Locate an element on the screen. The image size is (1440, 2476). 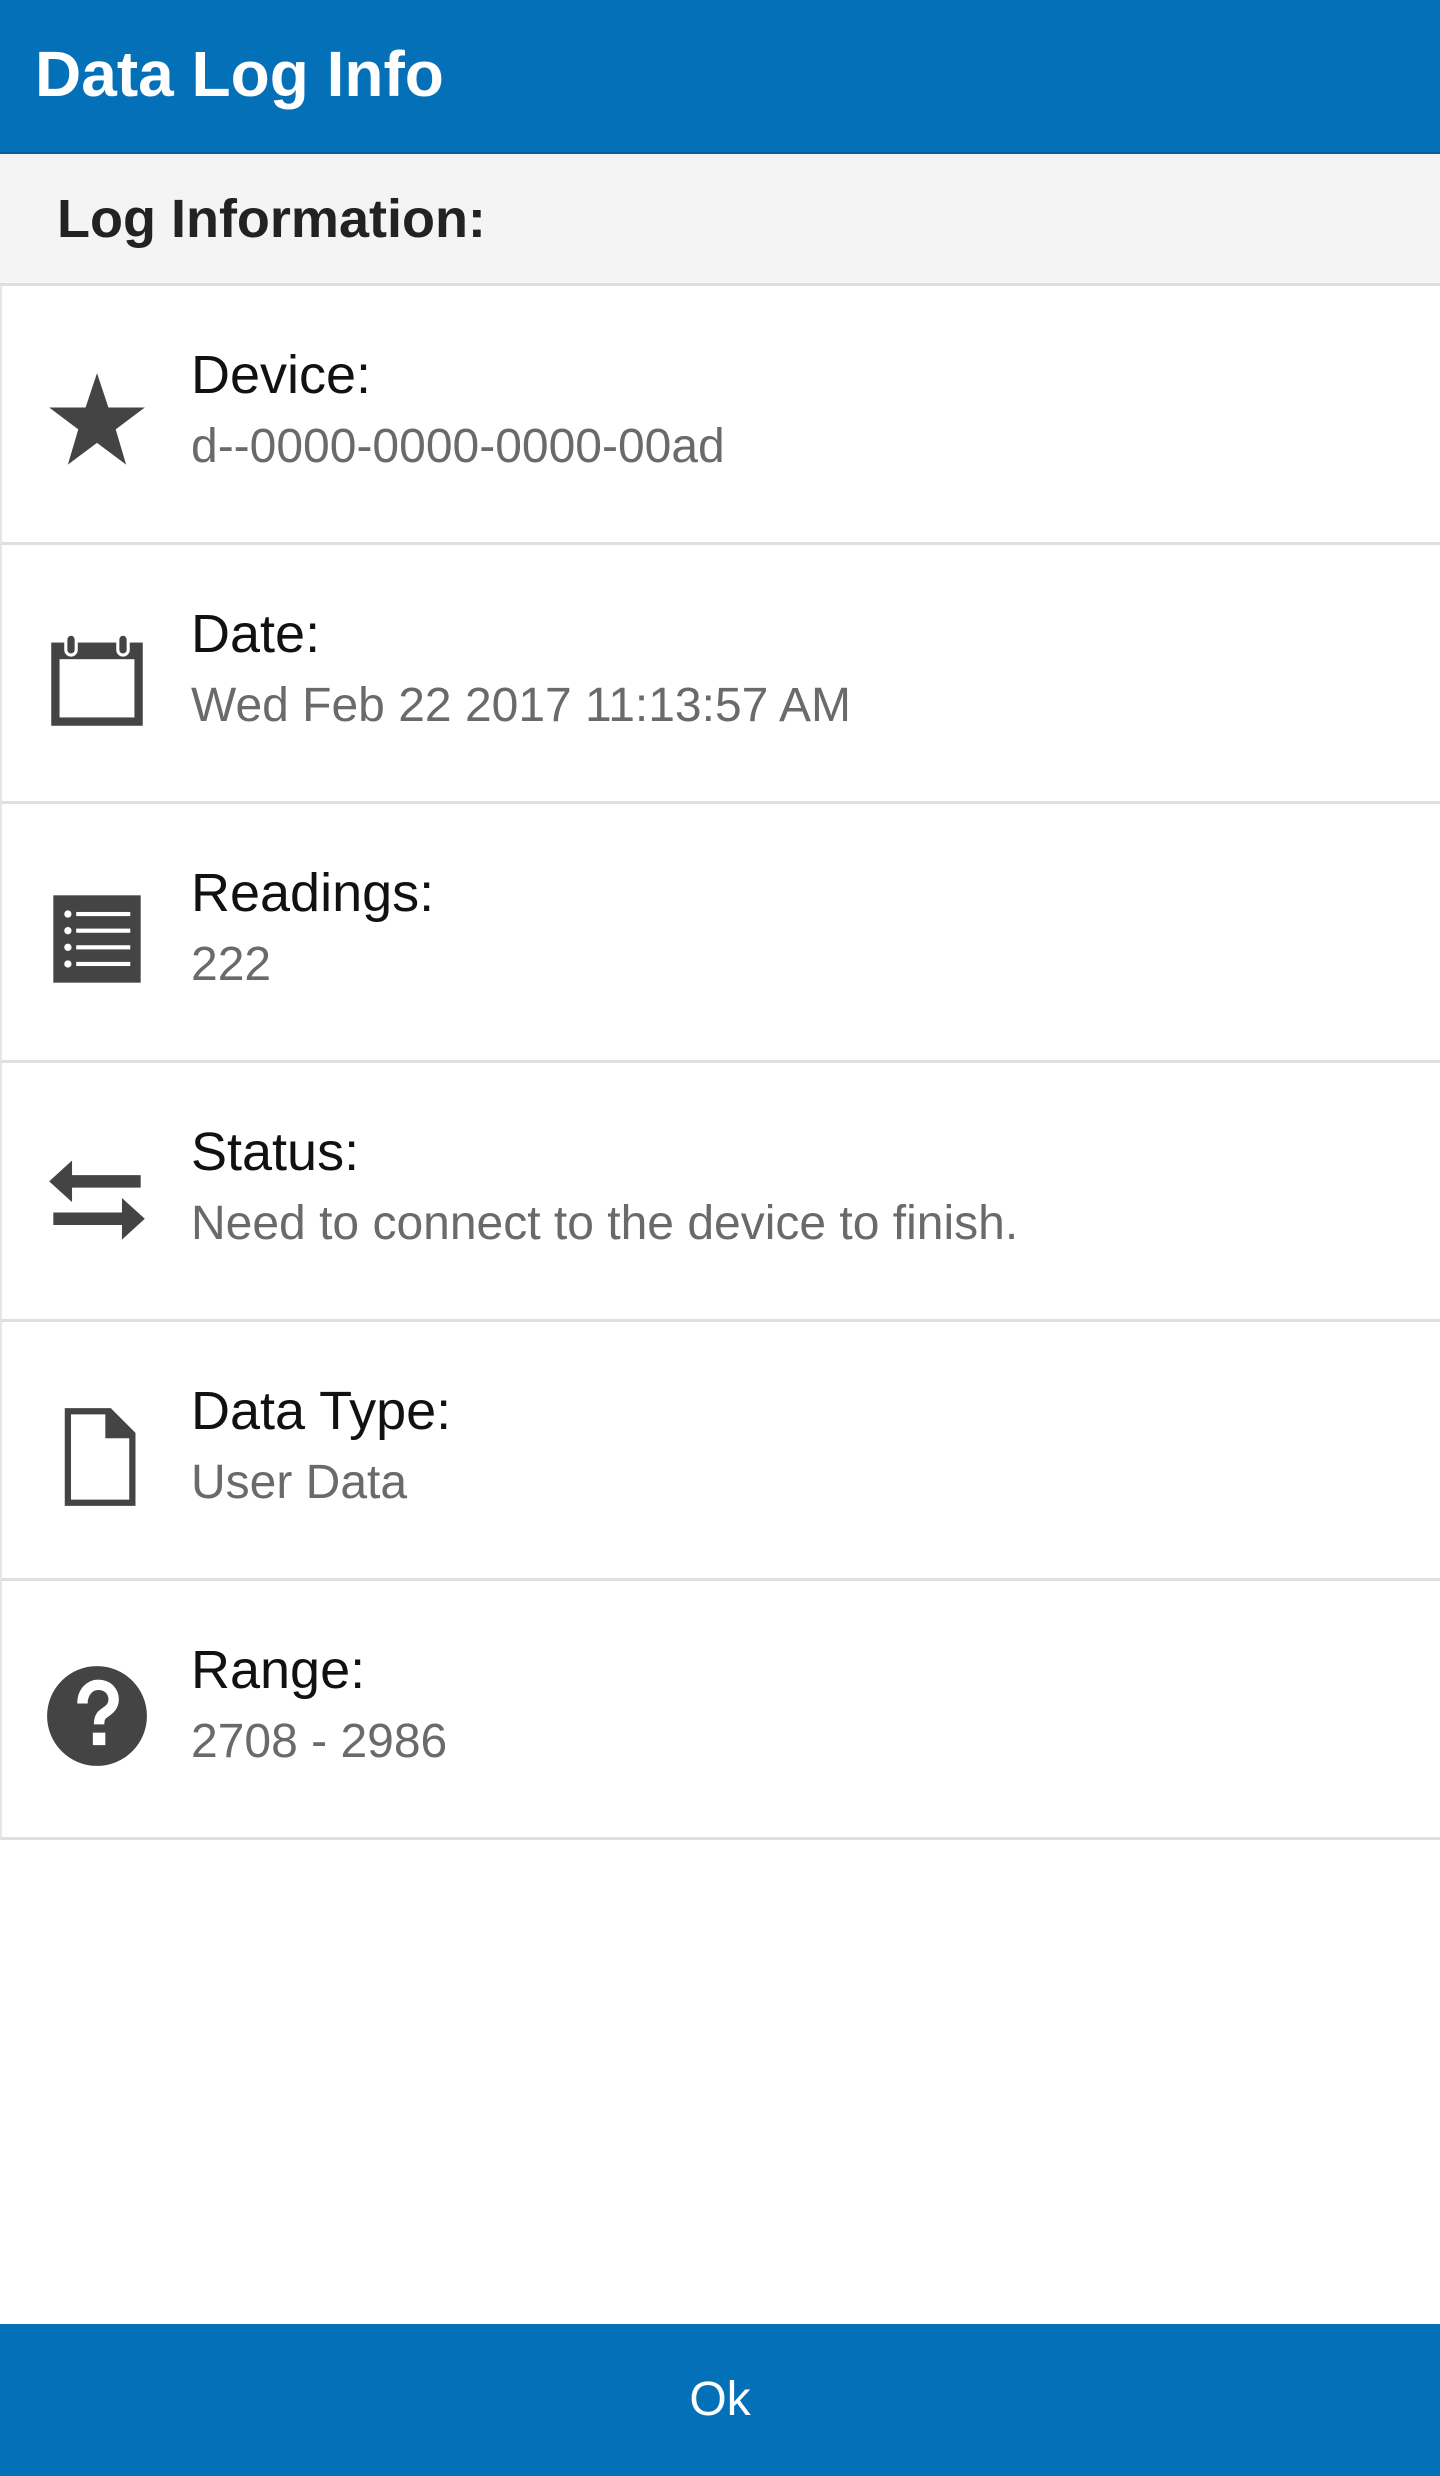
ok-button: Ok is located at coordinates (720, 2400).